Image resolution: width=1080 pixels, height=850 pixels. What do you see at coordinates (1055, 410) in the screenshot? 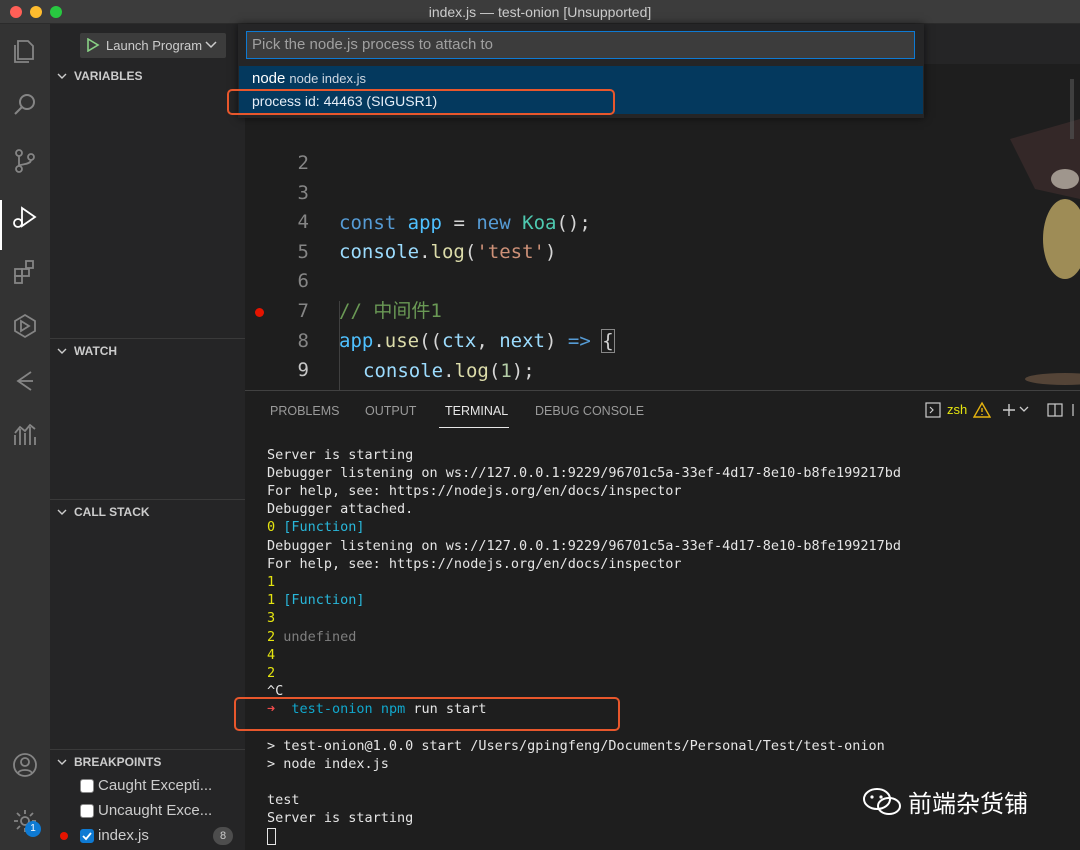
I see `split-terminal-icon` at bounding box center [1055, 410].